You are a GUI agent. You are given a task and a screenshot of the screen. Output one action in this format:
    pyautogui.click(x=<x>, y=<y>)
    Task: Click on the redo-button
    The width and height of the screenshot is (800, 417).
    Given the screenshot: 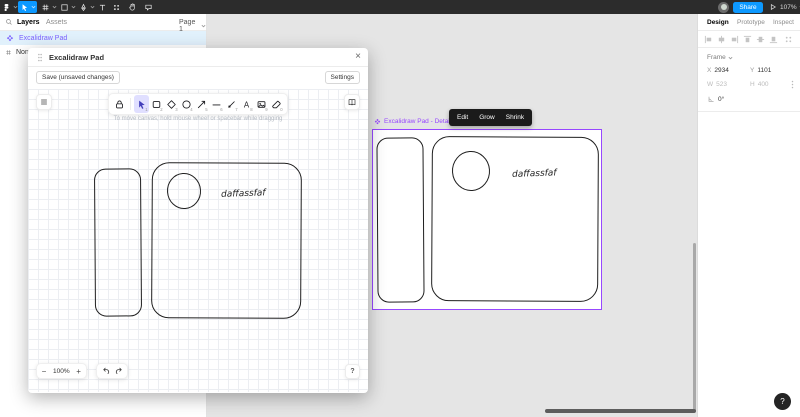 What is the action you would take?
    pyautogui.click(x=118, y=371)
    